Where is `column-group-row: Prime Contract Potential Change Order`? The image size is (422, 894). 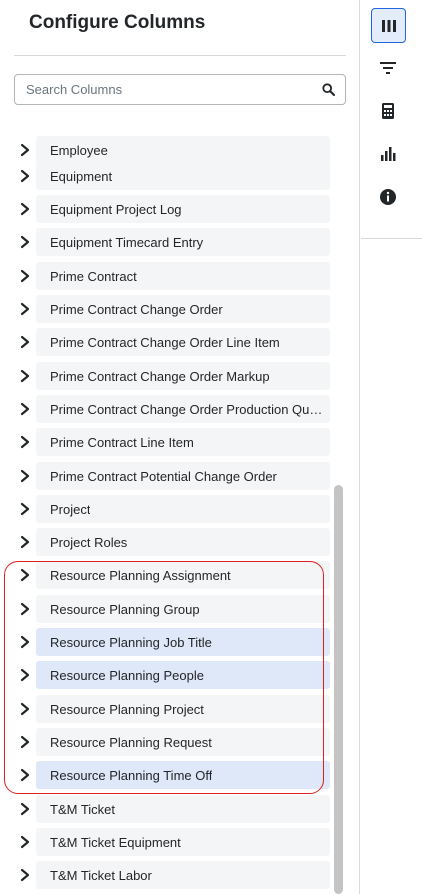 column-group-row: Prime Contract Potential Change Order is located at coordinates (166, 476).